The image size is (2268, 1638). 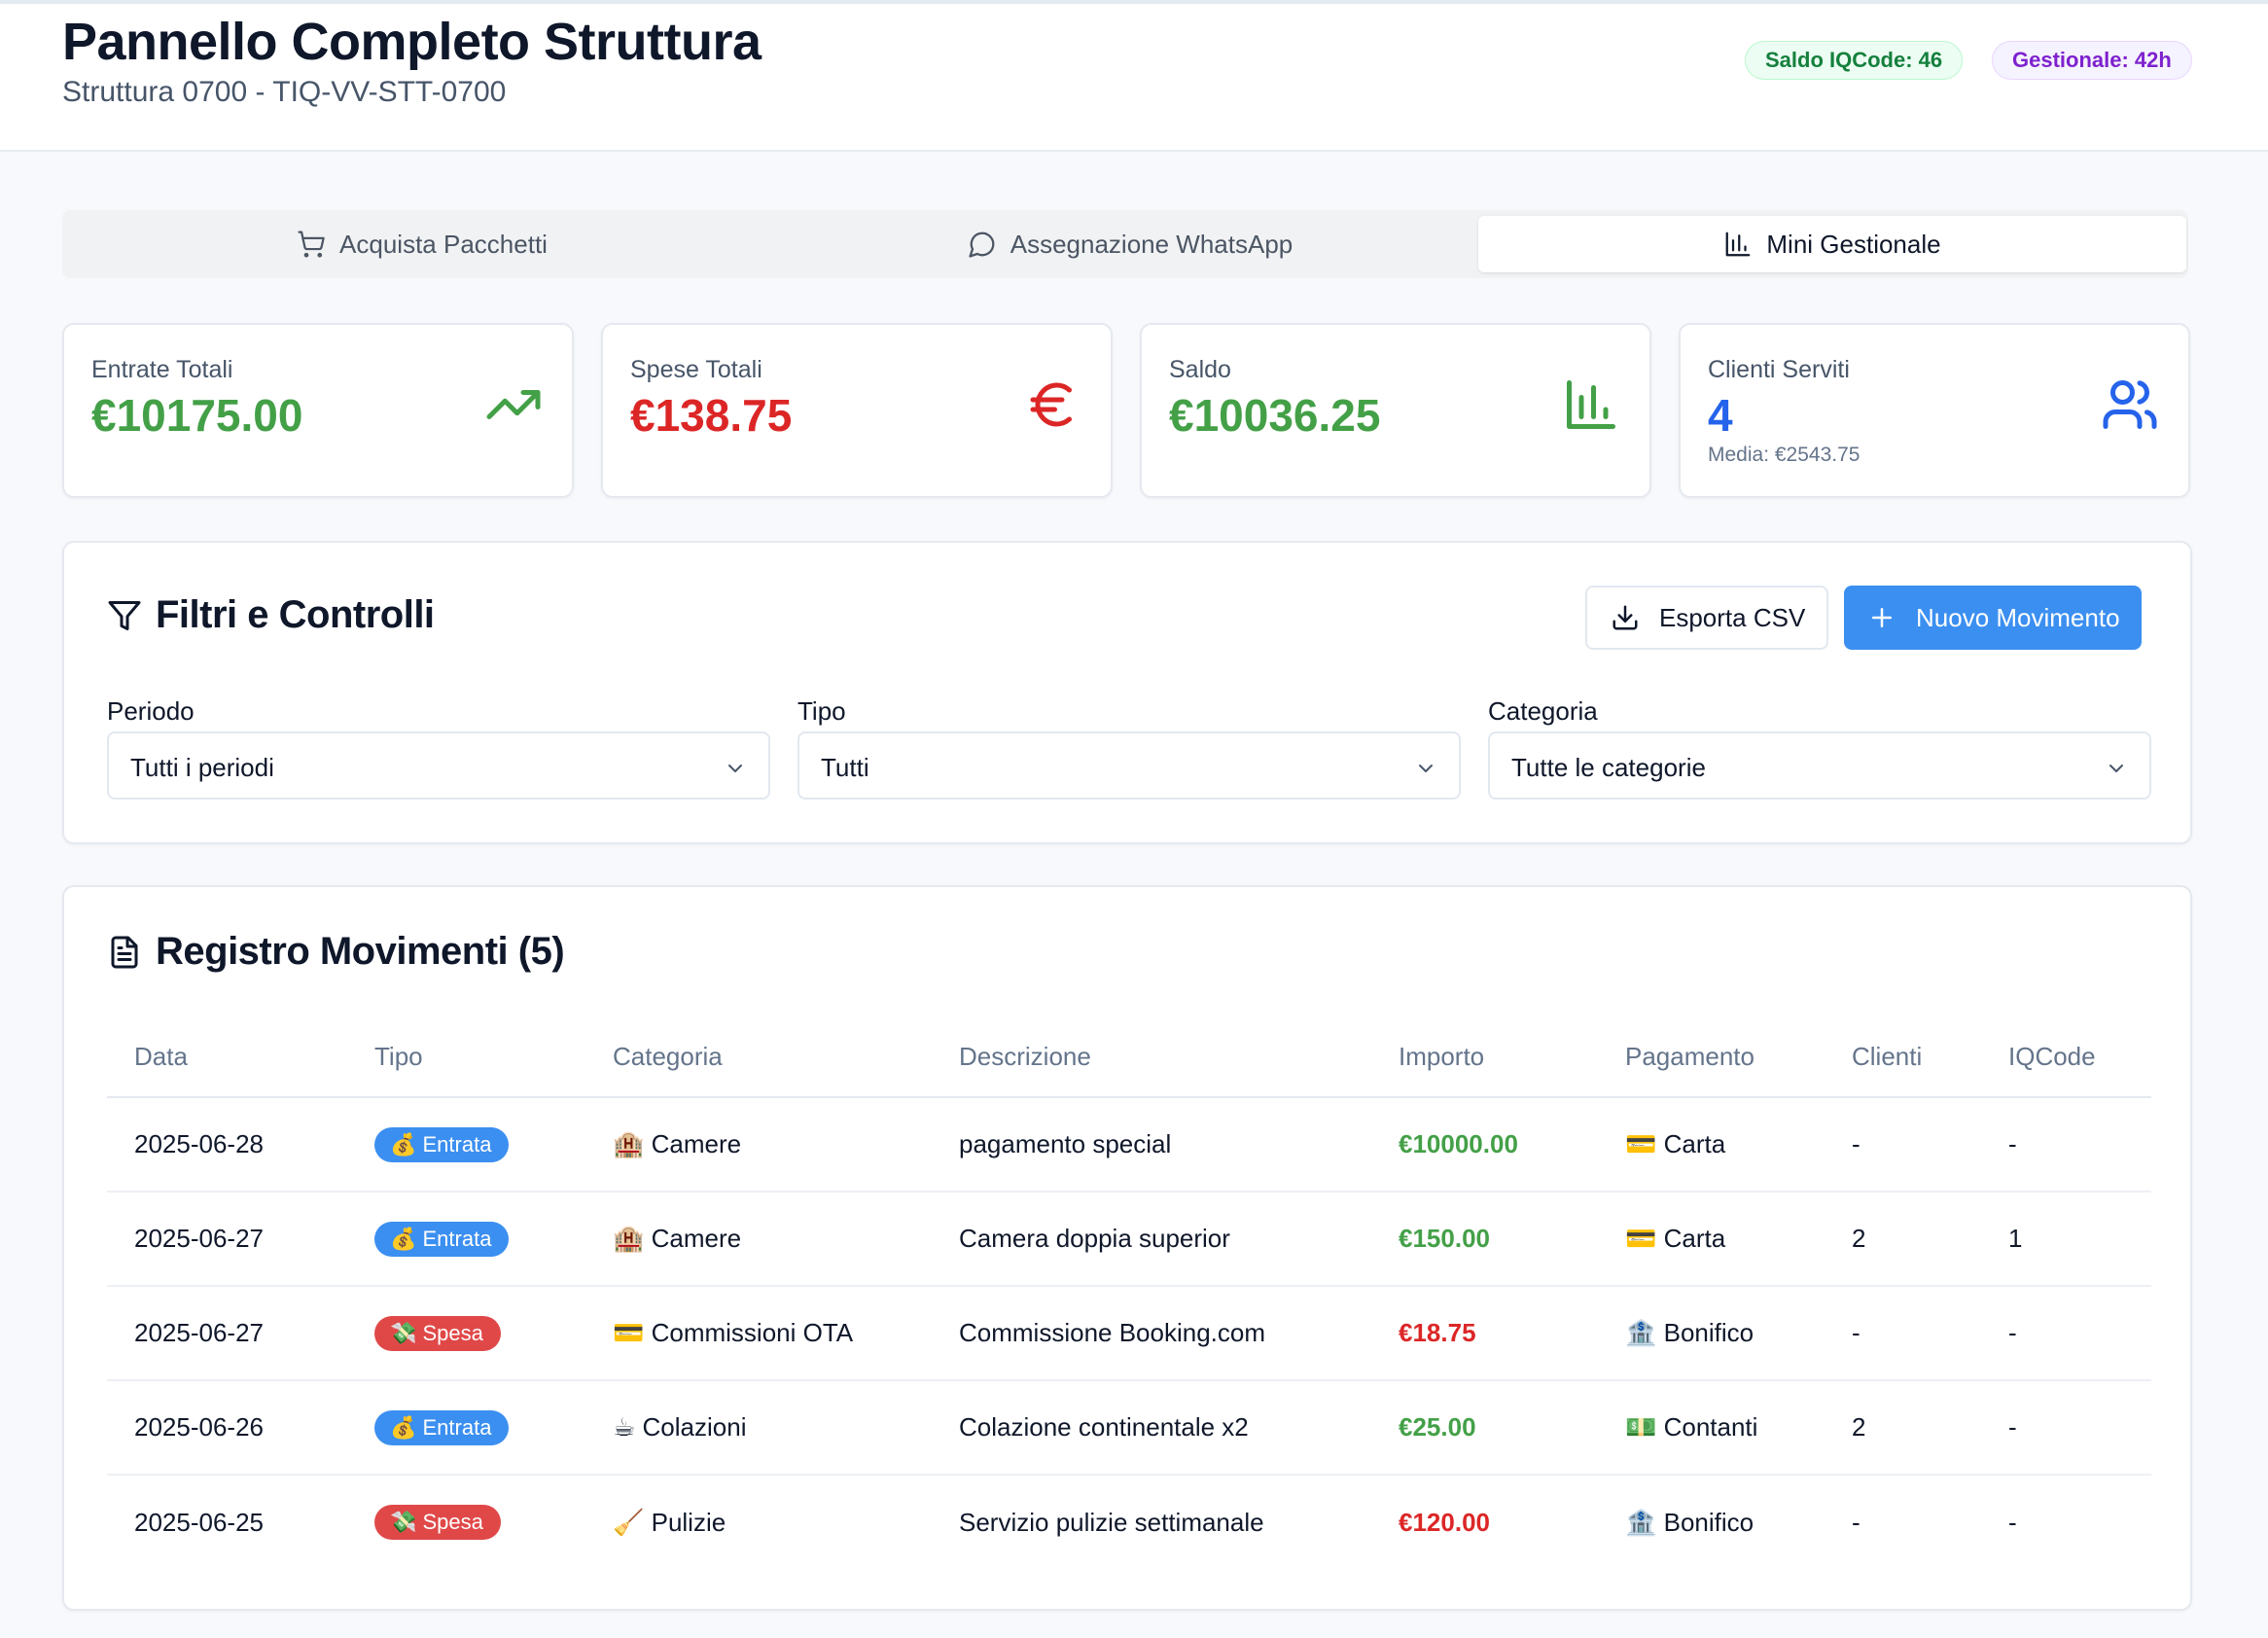 I want to click on new-movement-label: Nuovo Movimento, so click(x=2018, y=617).